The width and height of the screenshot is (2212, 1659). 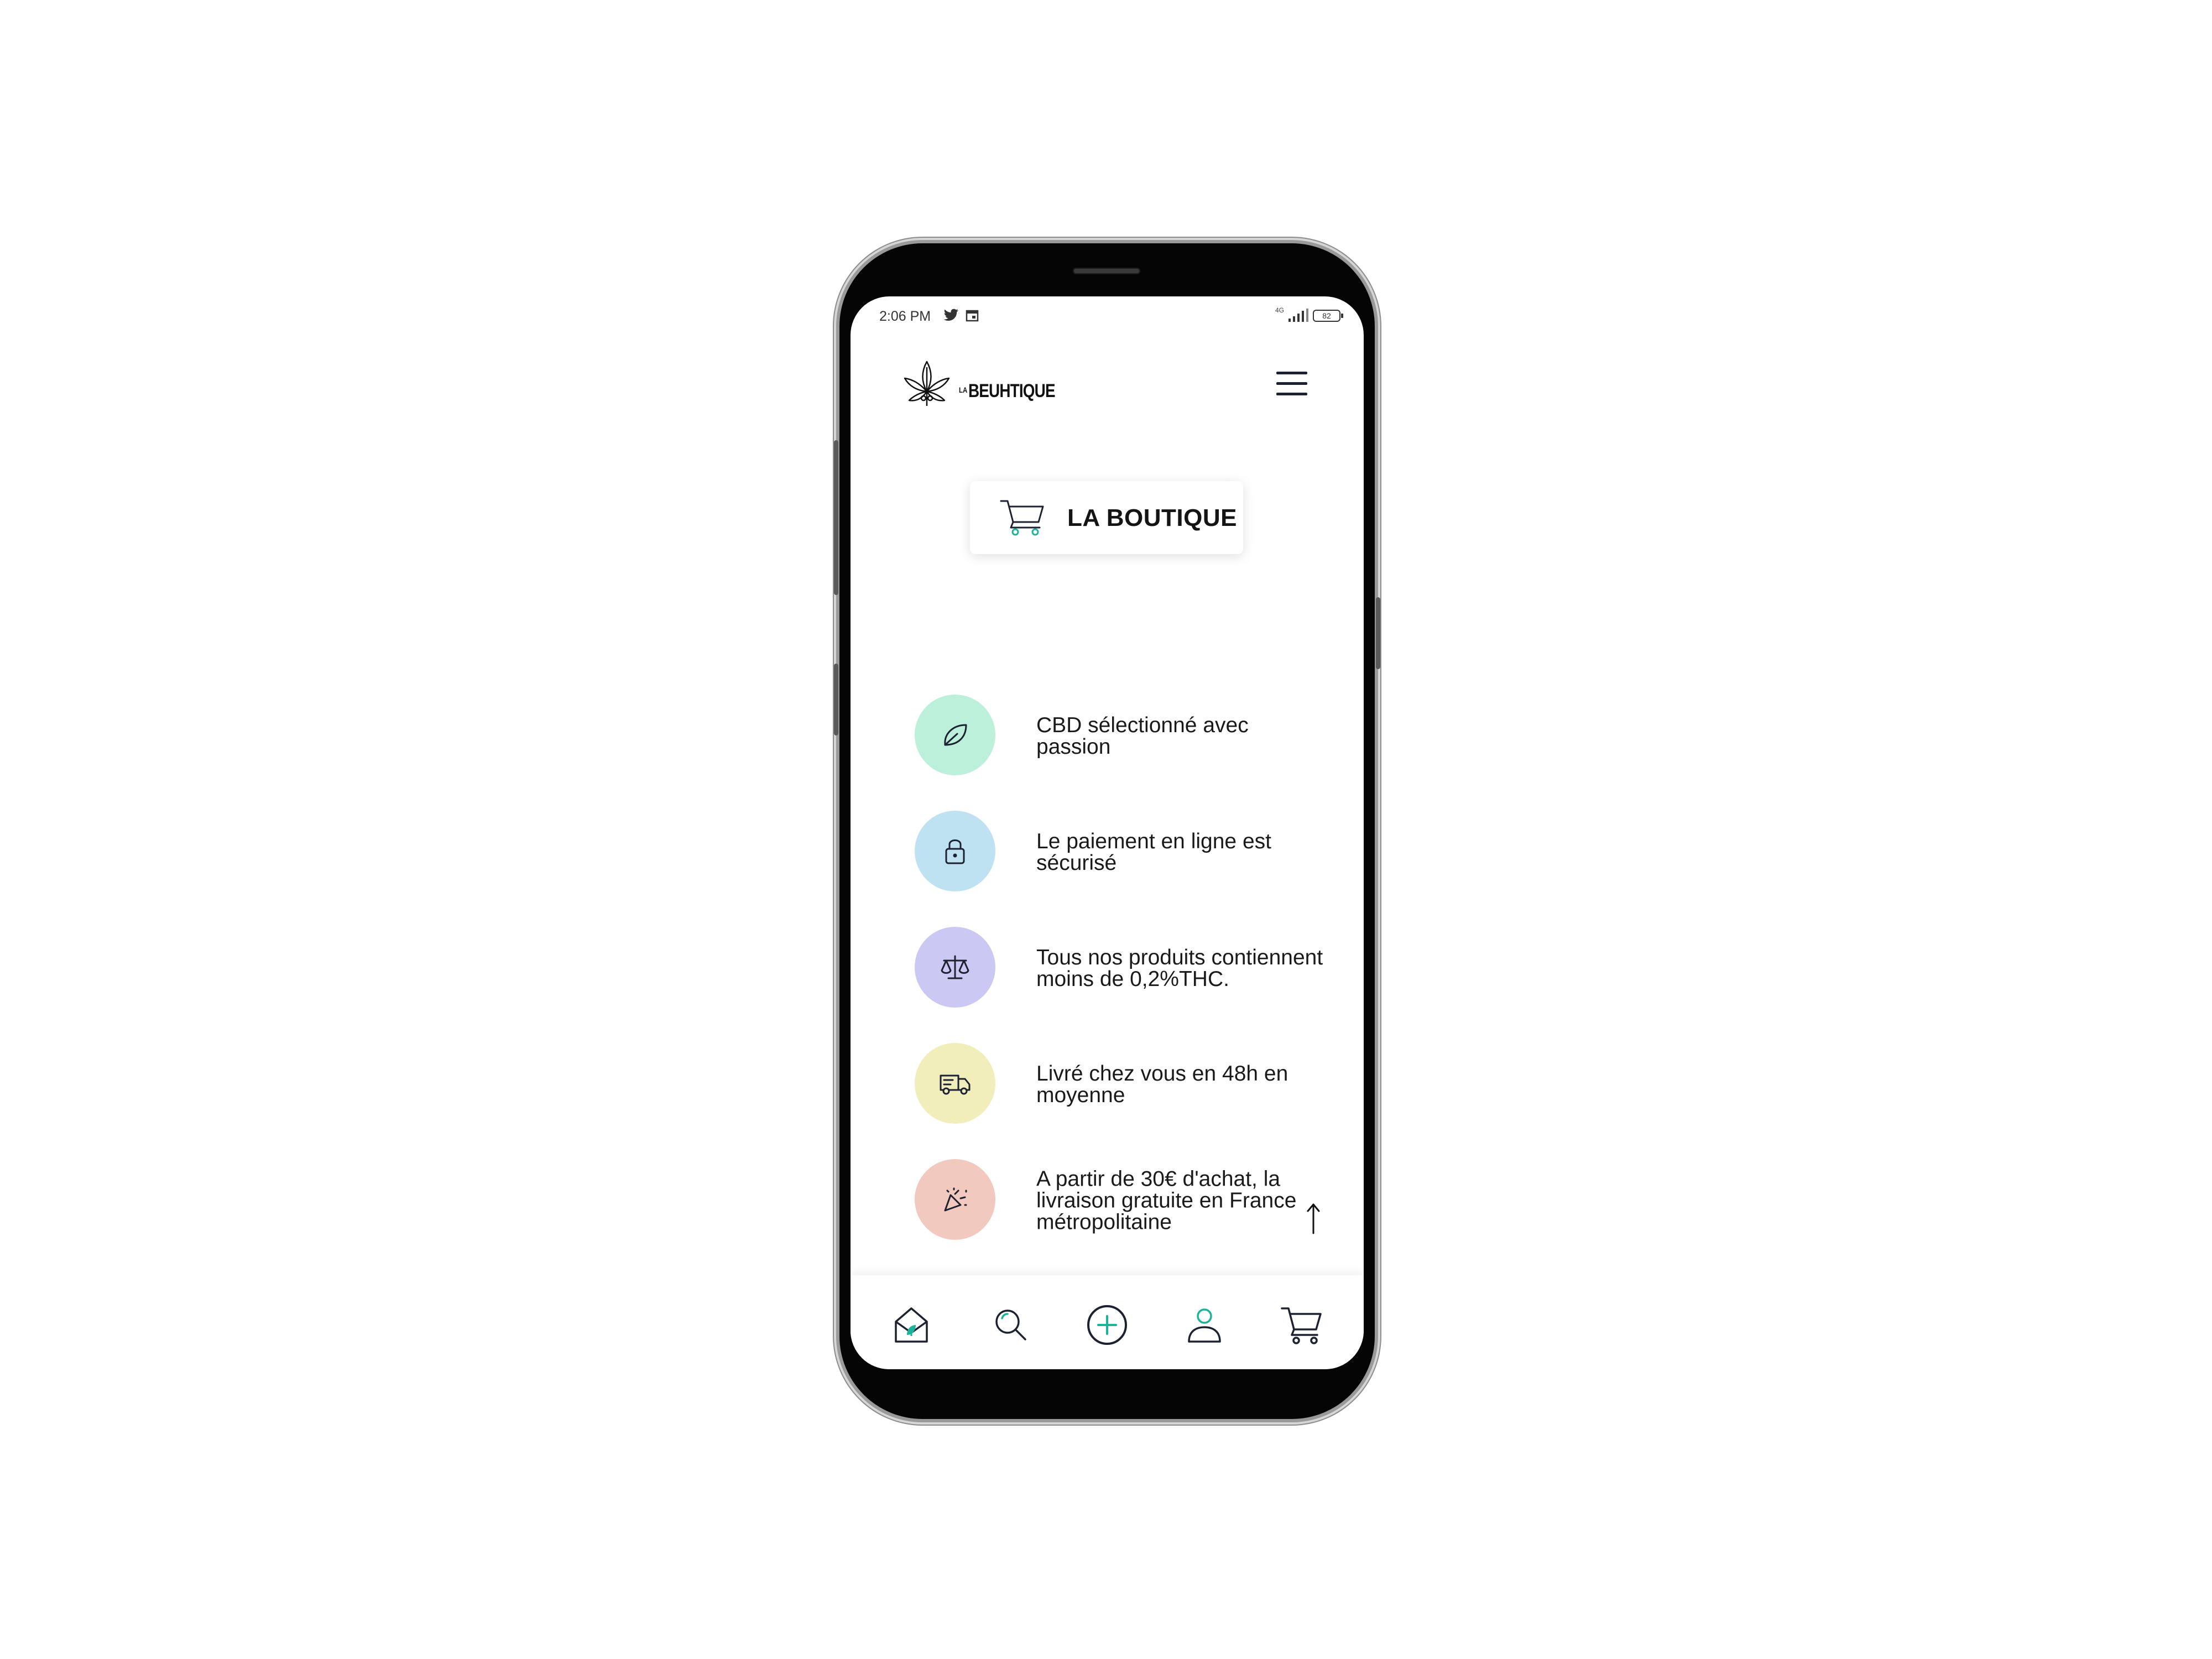 What do you see at coordinates (1378, 633) in the screenshot?
I see `phone-power-button` at bounding box center [1378, 633].